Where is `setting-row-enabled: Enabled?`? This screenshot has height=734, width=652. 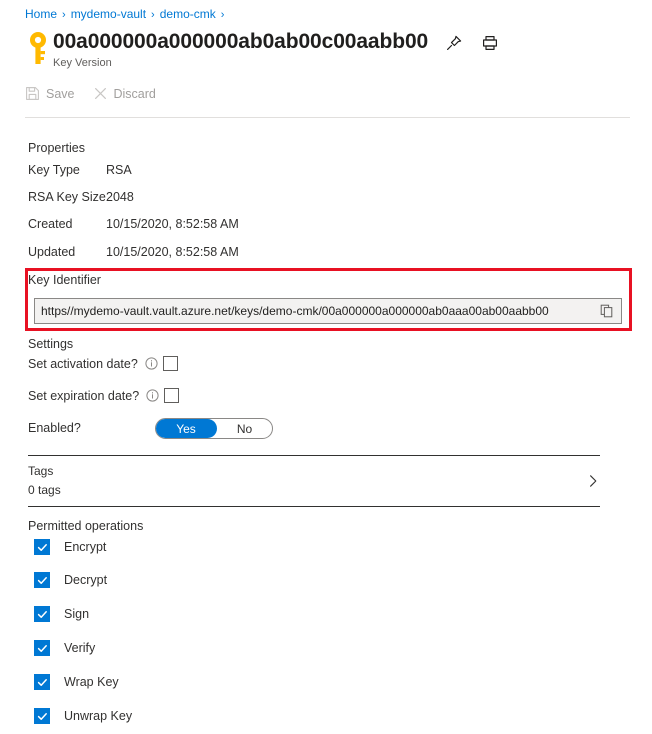 setting-row-enabled: Enabled? is located at coordinates (54, 428).